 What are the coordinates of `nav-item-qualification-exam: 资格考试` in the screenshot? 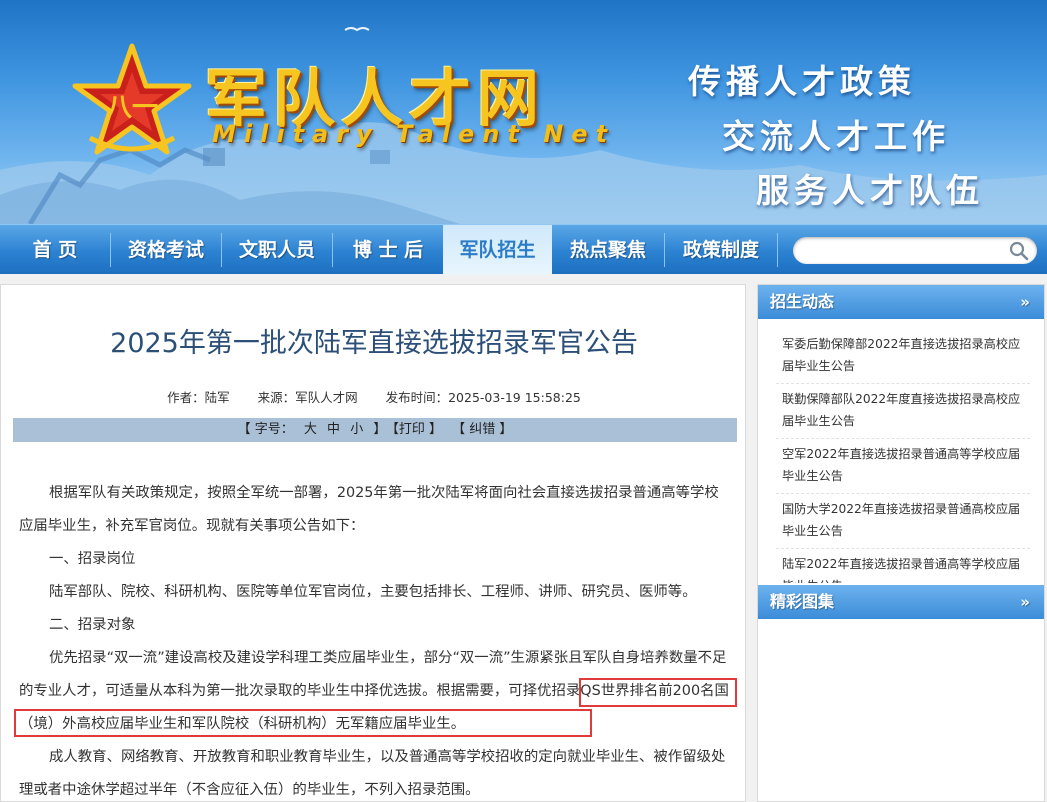 It's located at (166, 250).